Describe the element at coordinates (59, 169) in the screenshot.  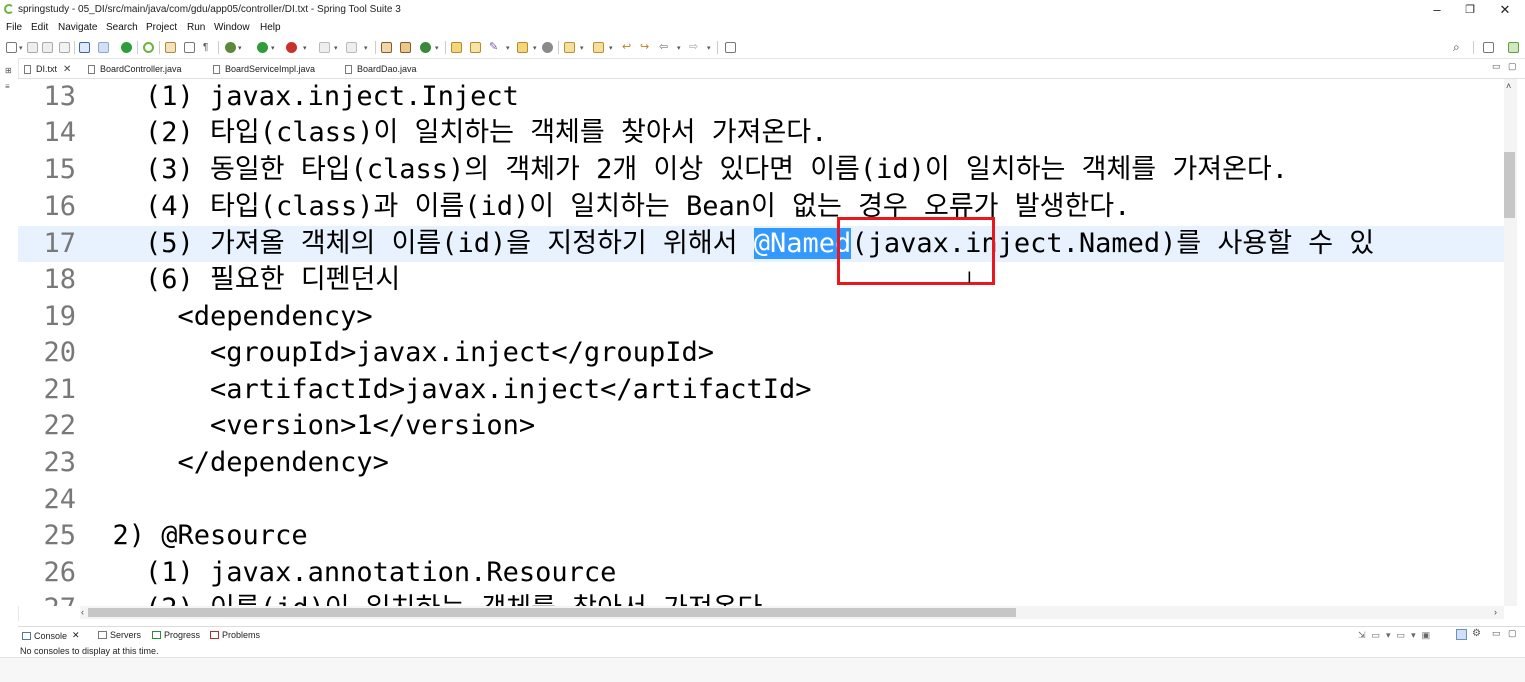
I see `line-number: 15` at that location.